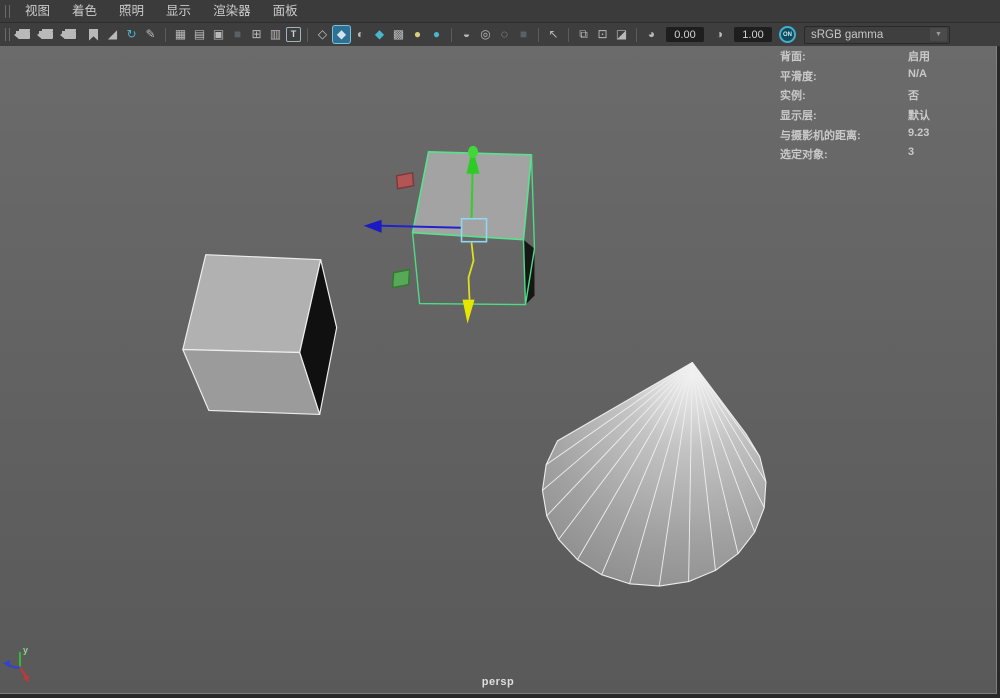 Image resolution: width=1000 pixels, height=698 pixels. Describe the element at coordinates (398, 34) in the screenshot. I see `use-default-material-icon: ▩` at that location.